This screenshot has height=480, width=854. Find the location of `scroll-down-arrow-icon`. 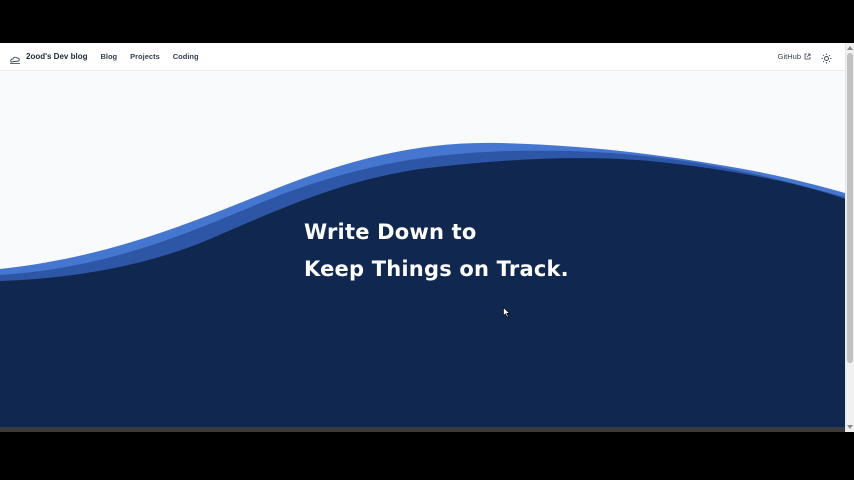

scroll-down-arrow-icon is located at coordinates (850, 427).